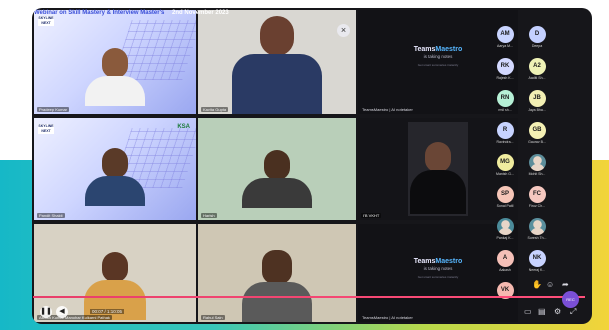 This screenshot has width=609, height=330. I want to click on avatar: RK, so click(505, 66).